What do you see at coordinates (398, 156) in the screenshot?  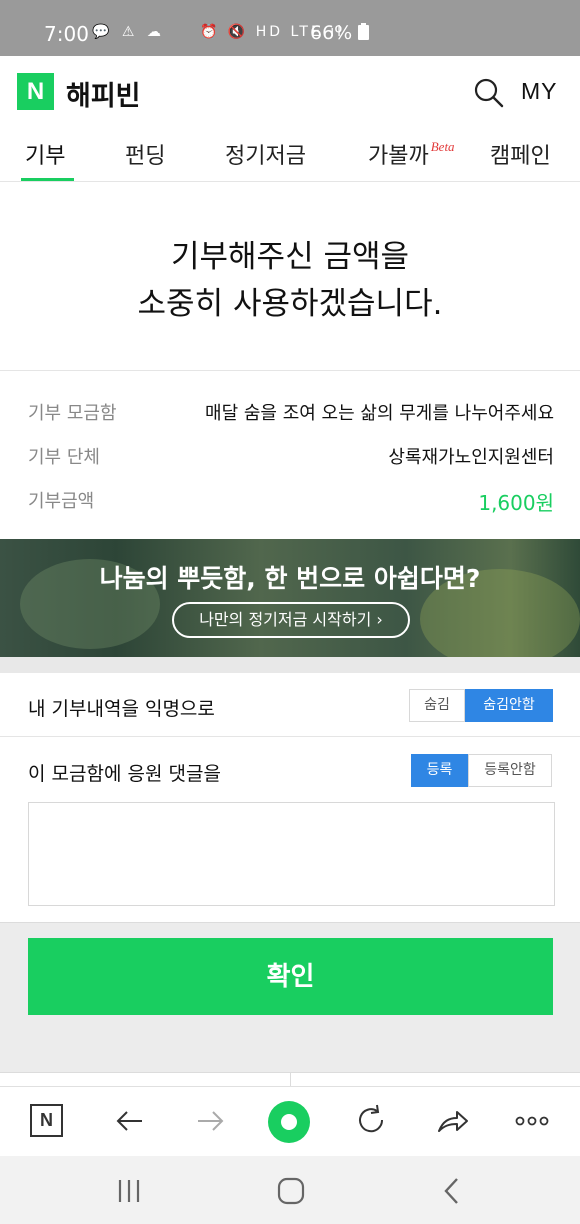 I see `tab-explore-label: 가볼까` at bounding box center [398, 156].